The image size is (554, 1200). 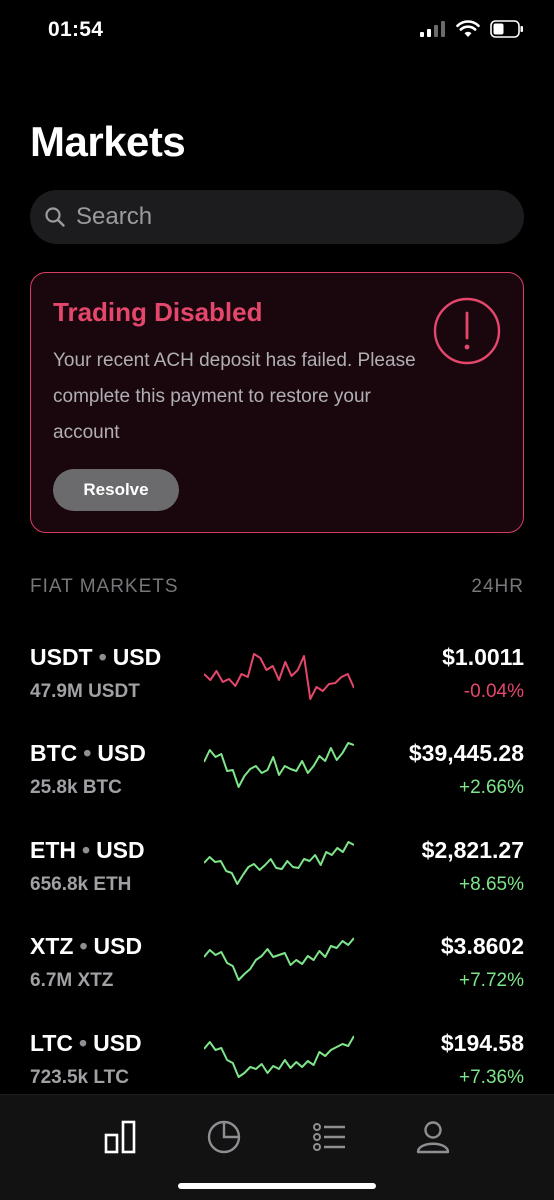 What do you see at coordinates (96, 657) in the screenshot?
I see `market-pair: USDT • USD` at bounding box center [96, 657].